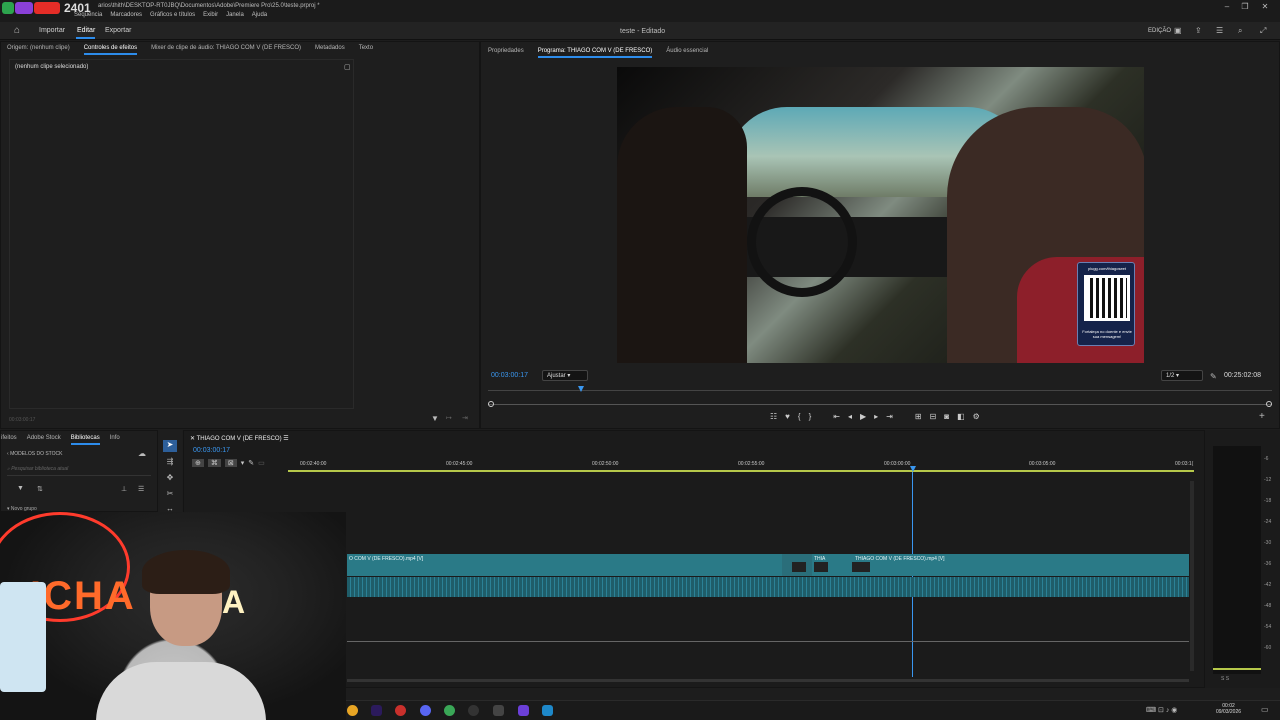 The width and height of the screenshot is (1280, 720). I want to click on menu-window: Janela, so click(235, 15).